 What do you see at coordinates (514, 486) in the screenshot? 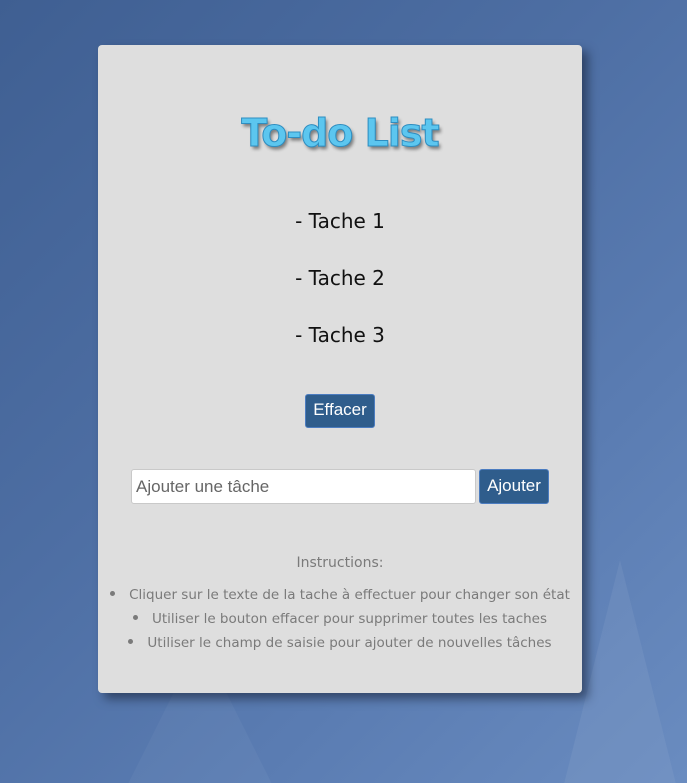
I see `add-button: Ajouter` at bounding box center [514, 486].